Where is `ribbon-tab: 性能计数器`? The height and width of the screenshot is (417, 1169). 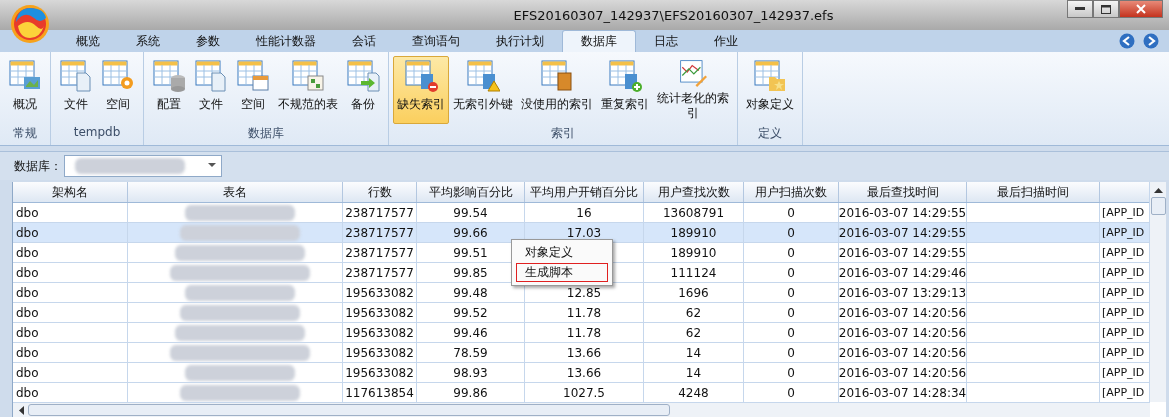 ribbon-tab: 性能计数器 is located at coordinates (286, 41).